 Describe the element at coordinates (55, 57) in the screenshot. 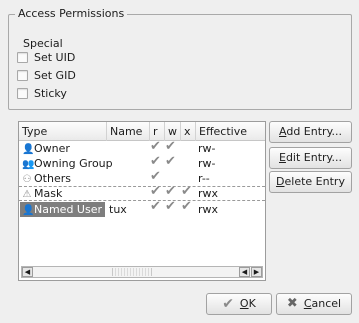

I see `set-uid-label: Set UID` at that location.